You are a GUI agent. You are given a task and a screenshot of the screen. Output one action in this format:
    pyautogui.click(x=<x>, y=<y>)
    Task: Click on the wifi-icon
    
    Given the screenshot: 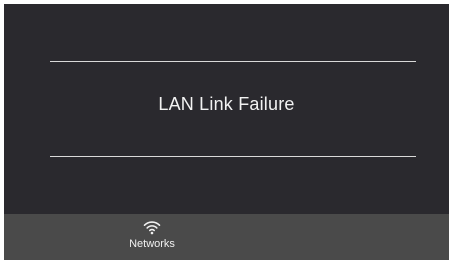 What is the action you would take?
    pyautogui.click(x=152, y=228)
    